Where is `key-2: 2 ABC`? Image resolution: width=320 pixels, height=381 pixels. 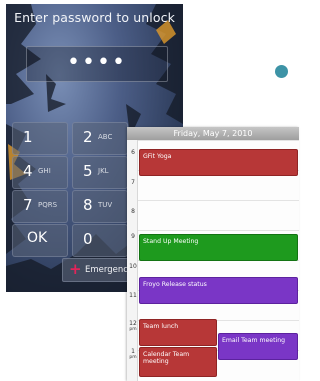
key-2: 2 ABC is located at coordinates (100, 138).